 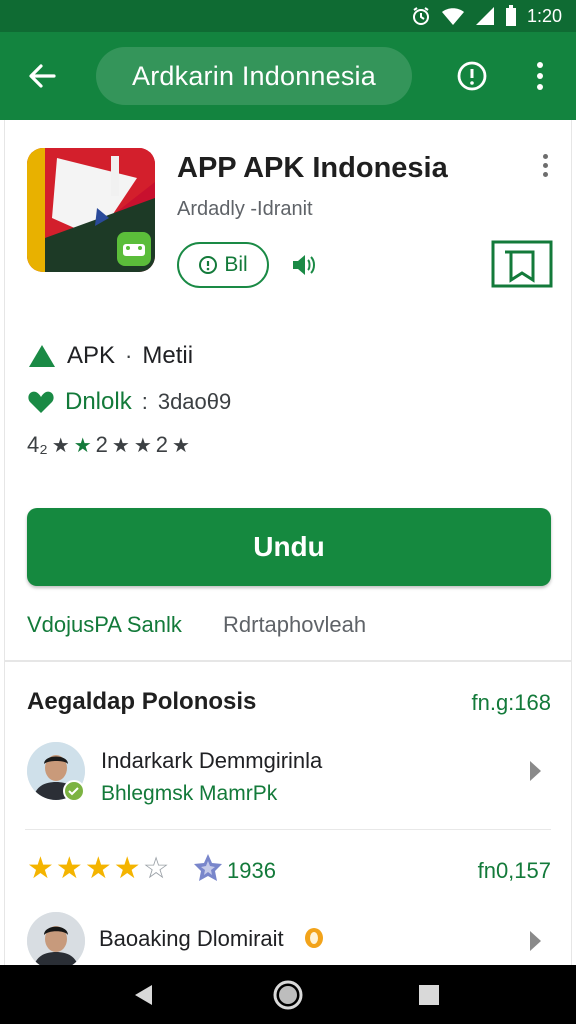 I want to click on speaker-button, so click(x=304, y=265).